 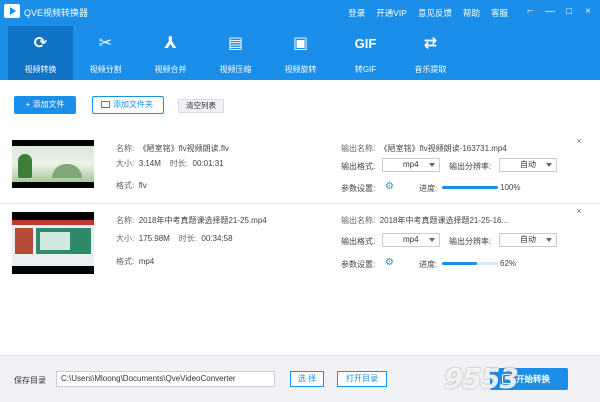 What do you see at coordinates (300, 43) in the screenshot?
I see `rotate-icon: ▣` at bounding box center [300, 43].